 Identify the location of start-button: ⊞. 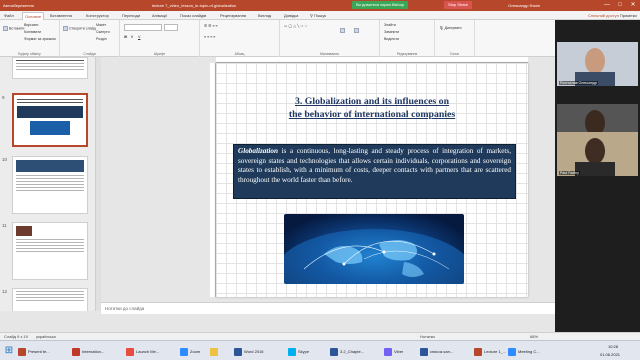
(9, 351).